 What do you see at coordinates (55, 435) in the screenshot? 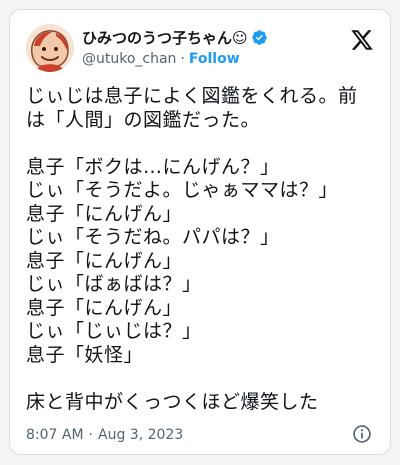
I see `tweet-time: 8:07 AM` at bounding box center [55, 435].